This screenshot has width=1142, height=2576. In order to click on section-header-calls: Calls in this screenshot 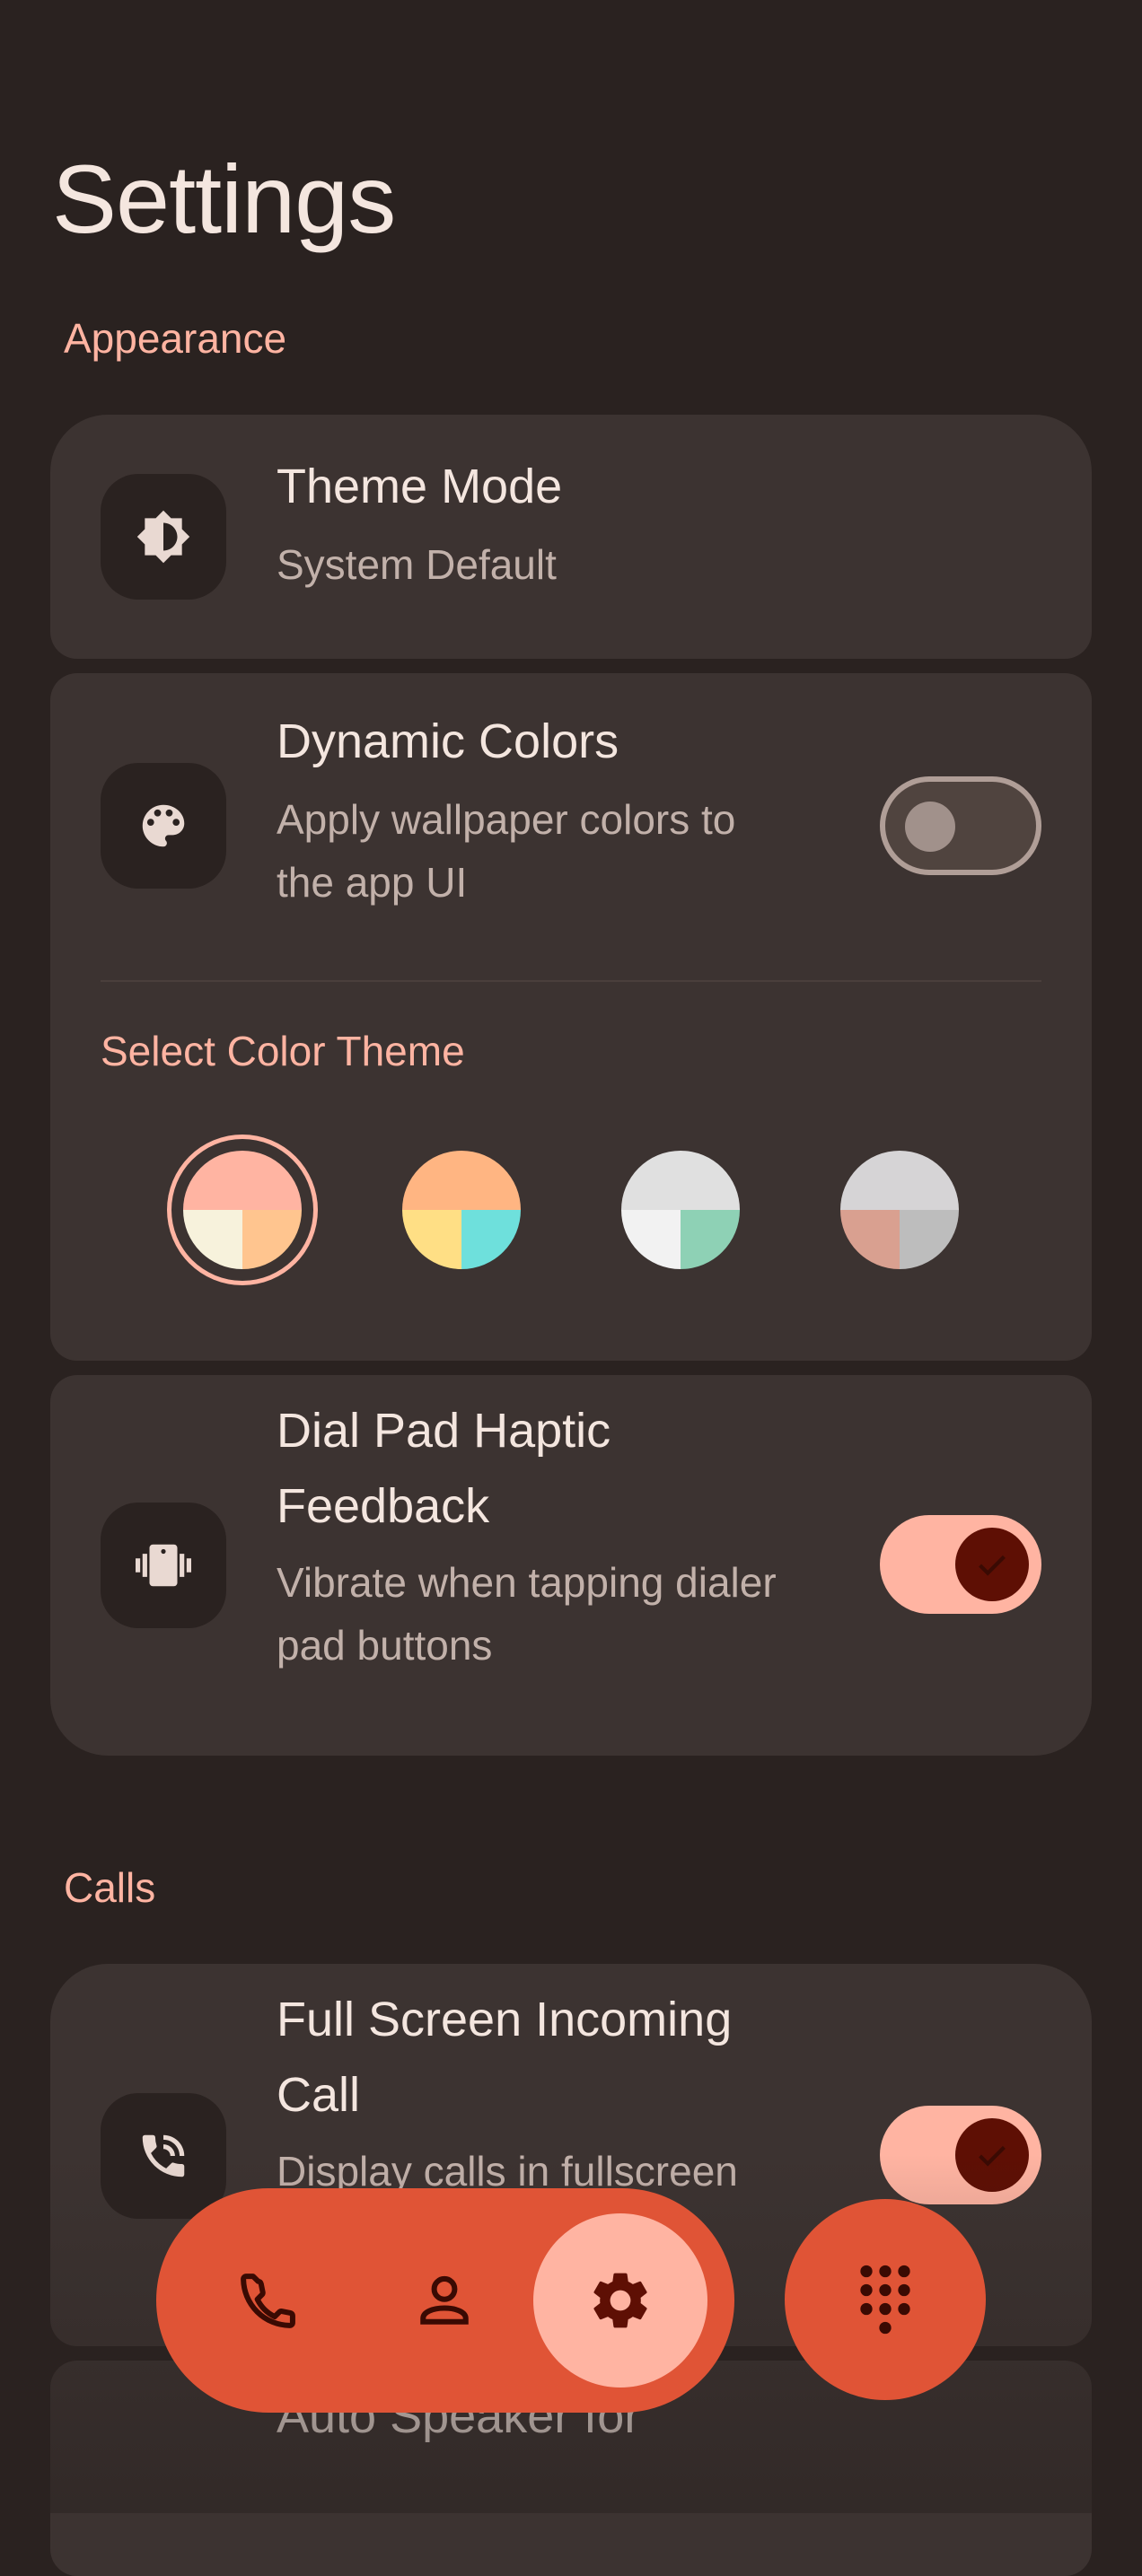, I will do `click(110, 1887)`.